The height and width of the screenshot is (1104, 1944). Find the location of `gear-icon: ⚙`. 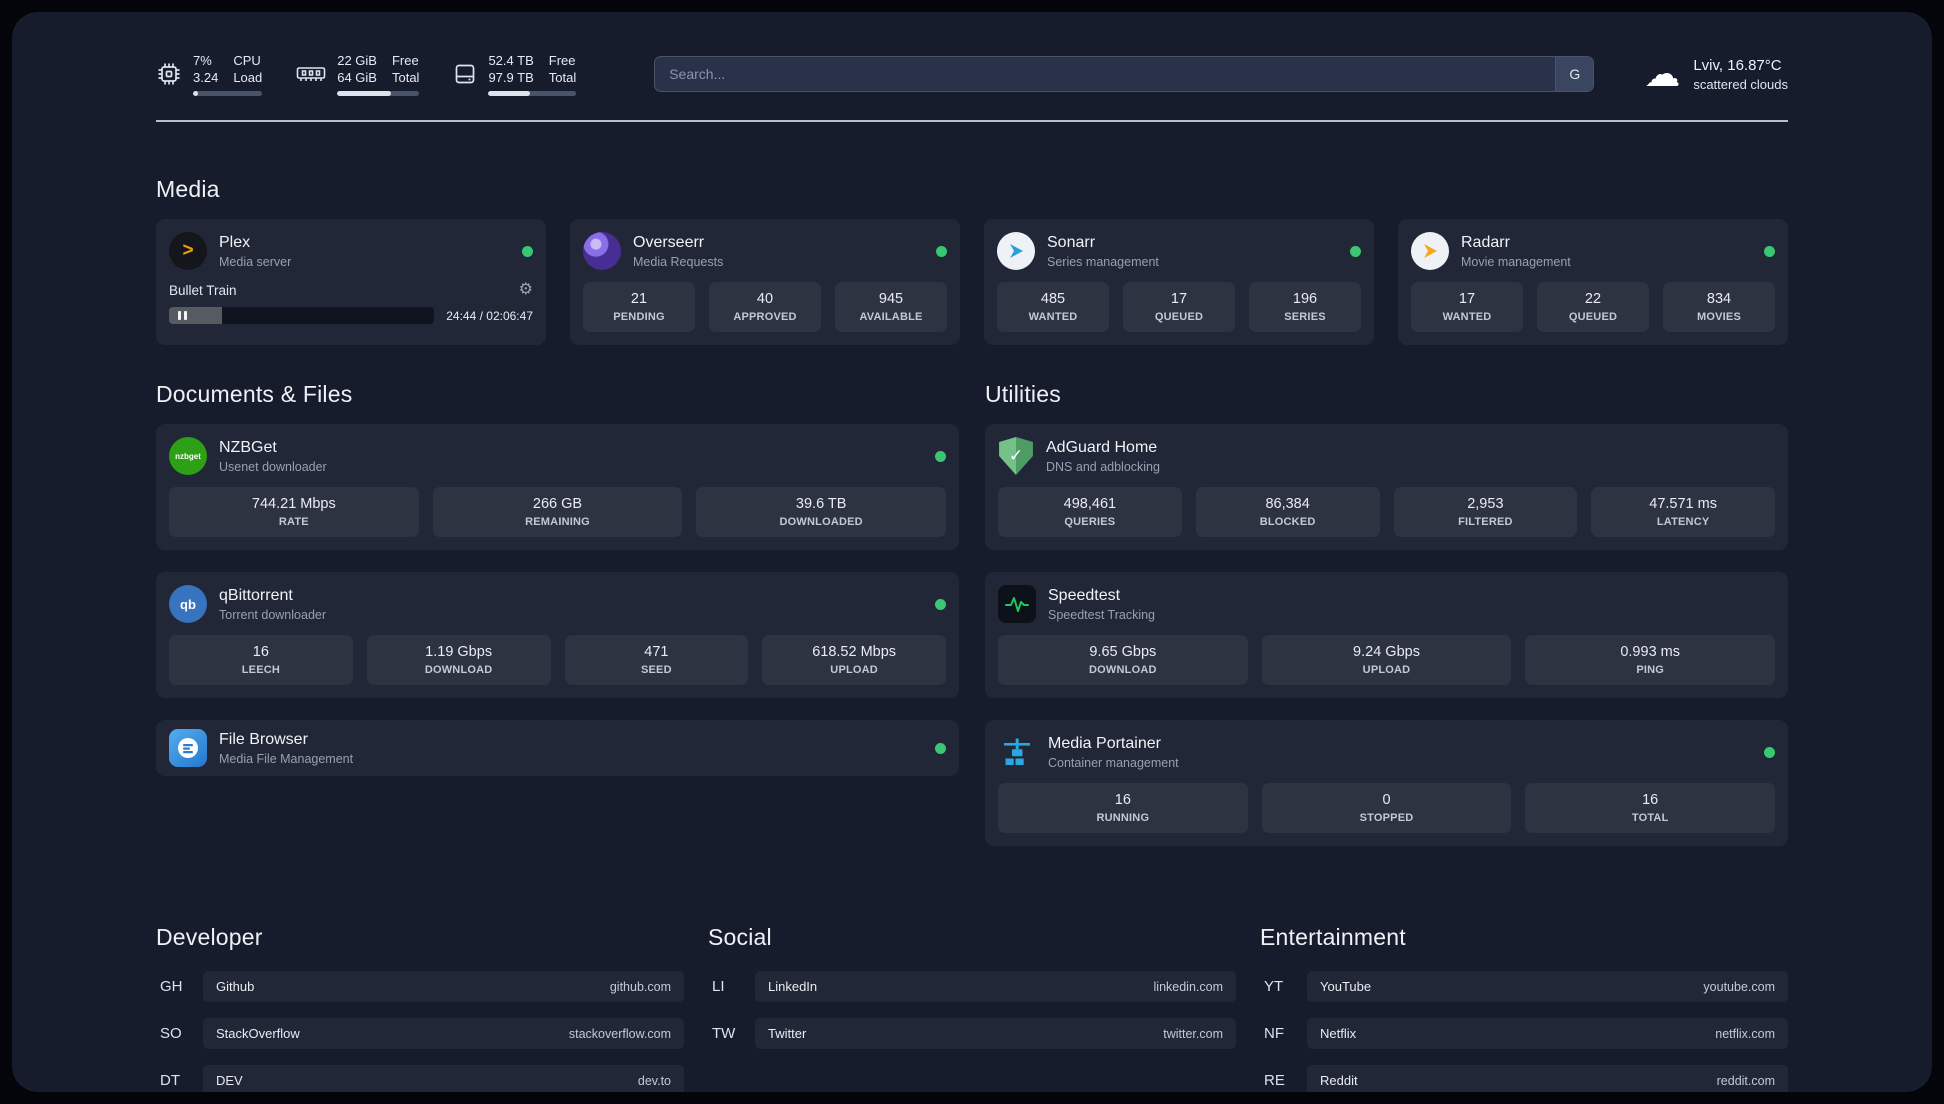

gear-icon: ⚙ is located at coordinates (526, 290).